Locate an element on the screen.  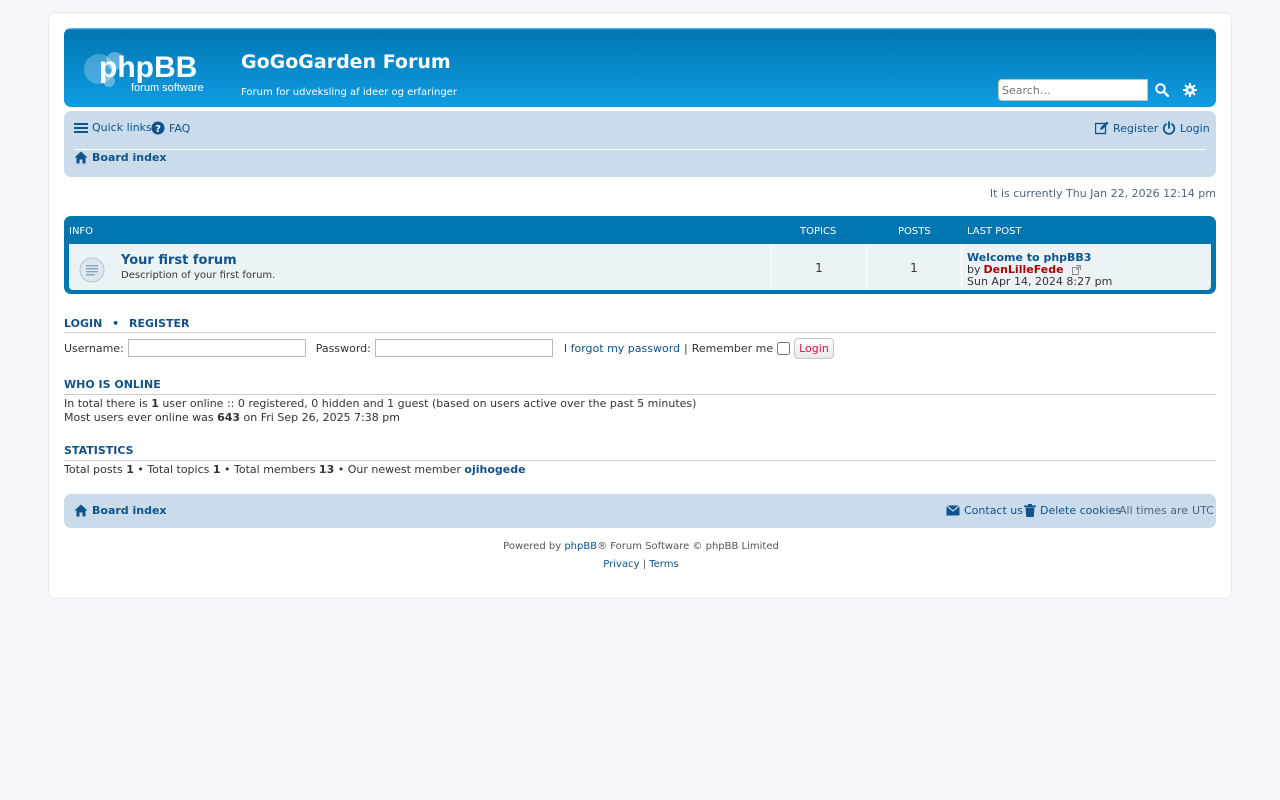
username-input is located at coordinates (216, 348).